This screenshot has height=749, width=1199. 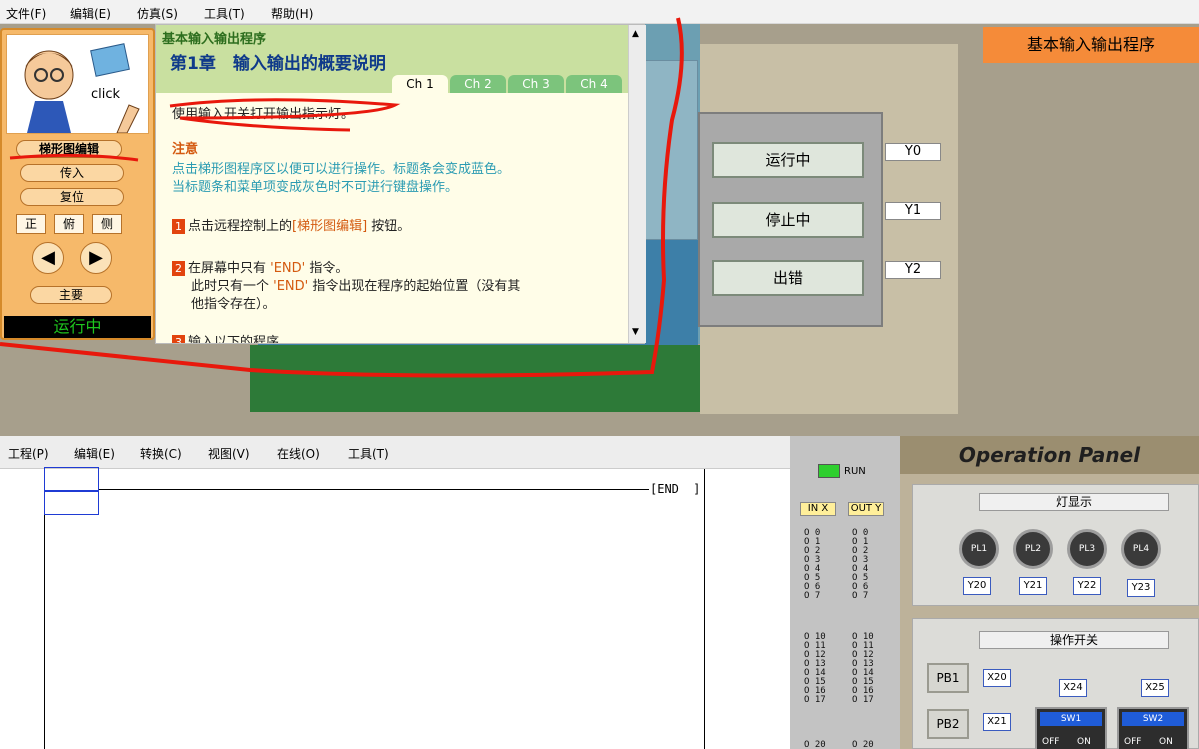 I want to click on end-rung-line, so click(x=374, y=489).